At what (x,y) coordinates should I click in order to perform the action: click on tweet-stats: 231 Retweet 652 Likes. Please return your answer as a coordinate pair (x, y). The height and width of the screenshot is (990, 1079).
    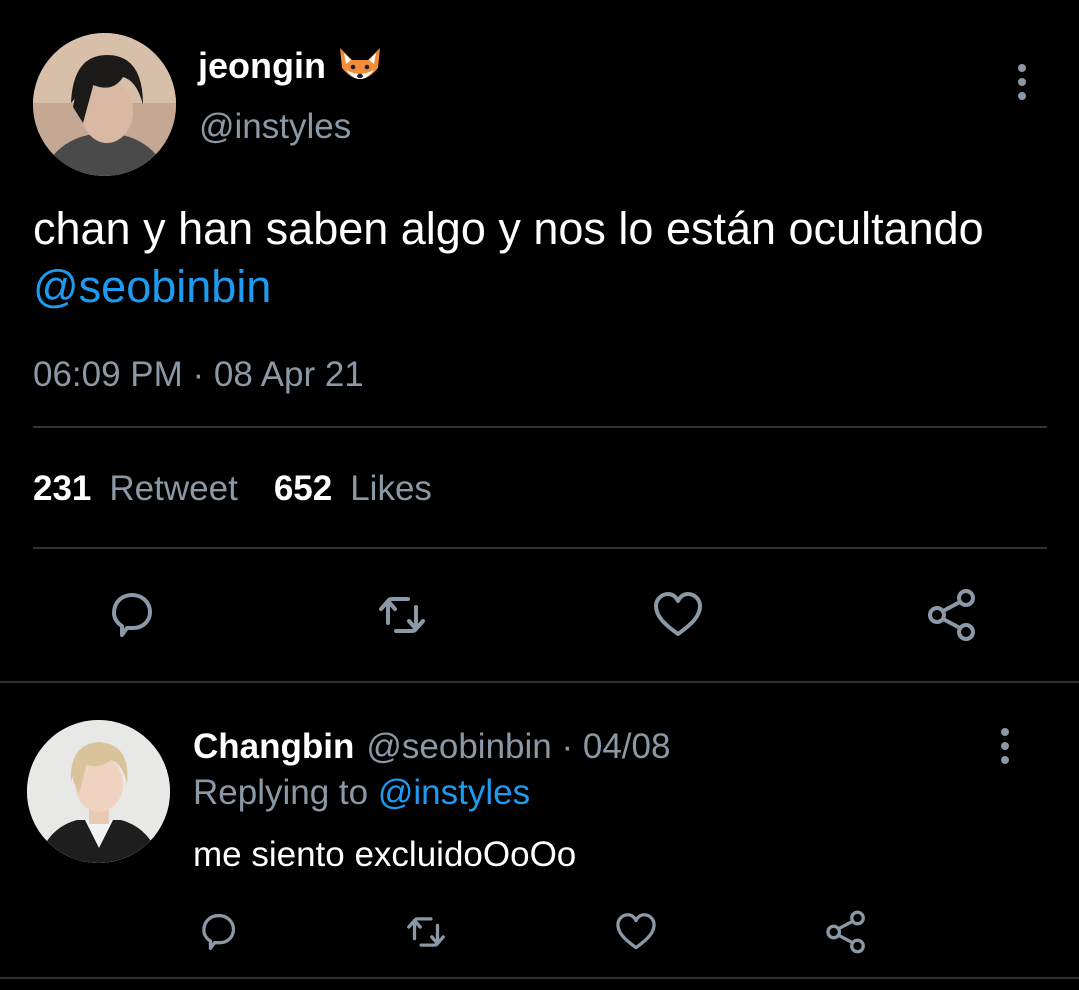
    Looking at the image, I should click on (232, 489).